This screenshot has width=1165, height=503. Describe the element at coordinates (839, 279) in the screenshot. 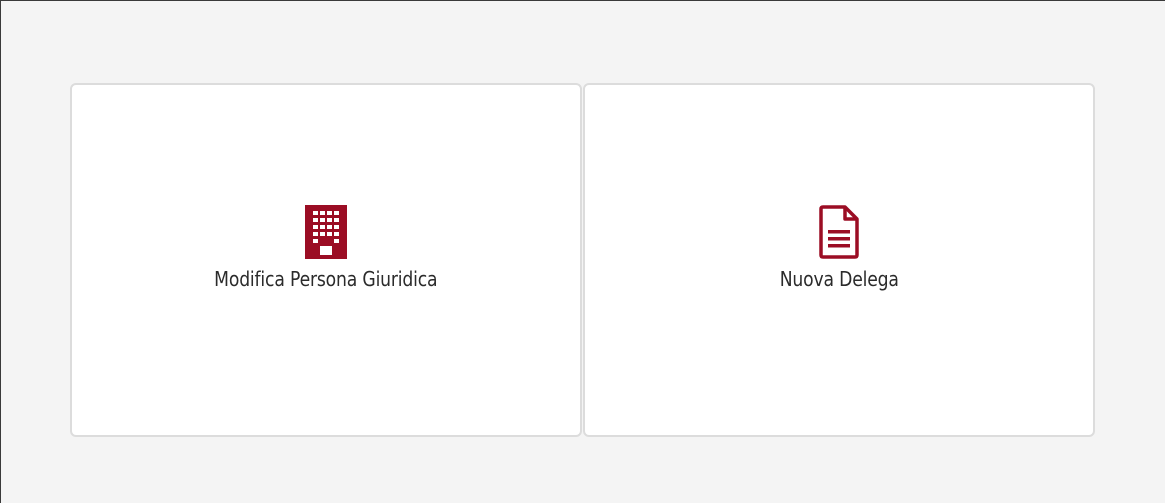

I see `card-label: Nuova Delega` at that location.